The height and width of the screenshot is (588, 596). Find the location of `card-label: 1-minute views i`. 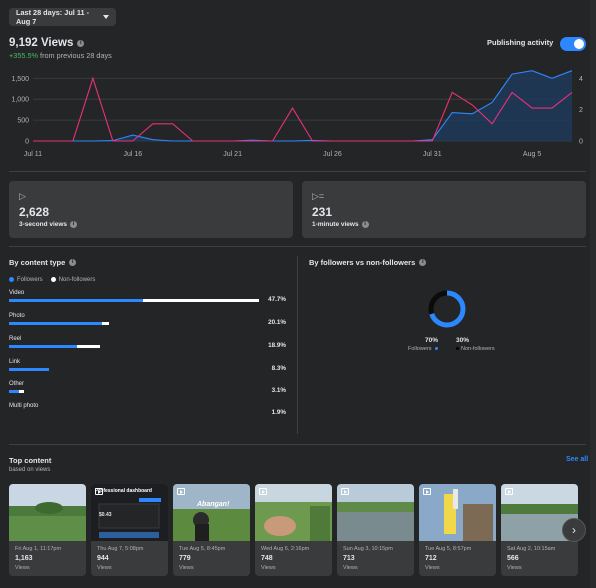

card-label: 1-minute views i is located at coordinates (340, 224).